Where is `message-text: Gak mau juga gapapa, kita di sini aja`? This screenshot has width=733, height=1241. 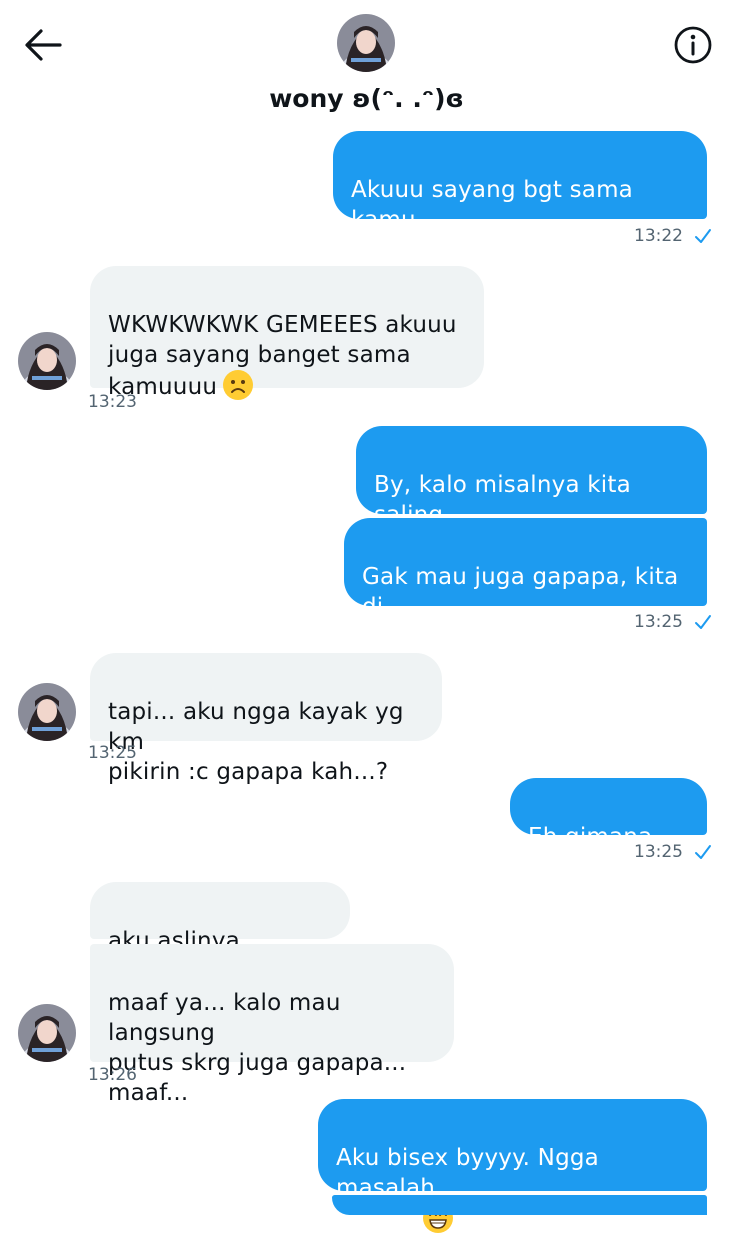 message-text: Gak mau juga gapapa, kita di sini aja is located at coordinates (520, 607).